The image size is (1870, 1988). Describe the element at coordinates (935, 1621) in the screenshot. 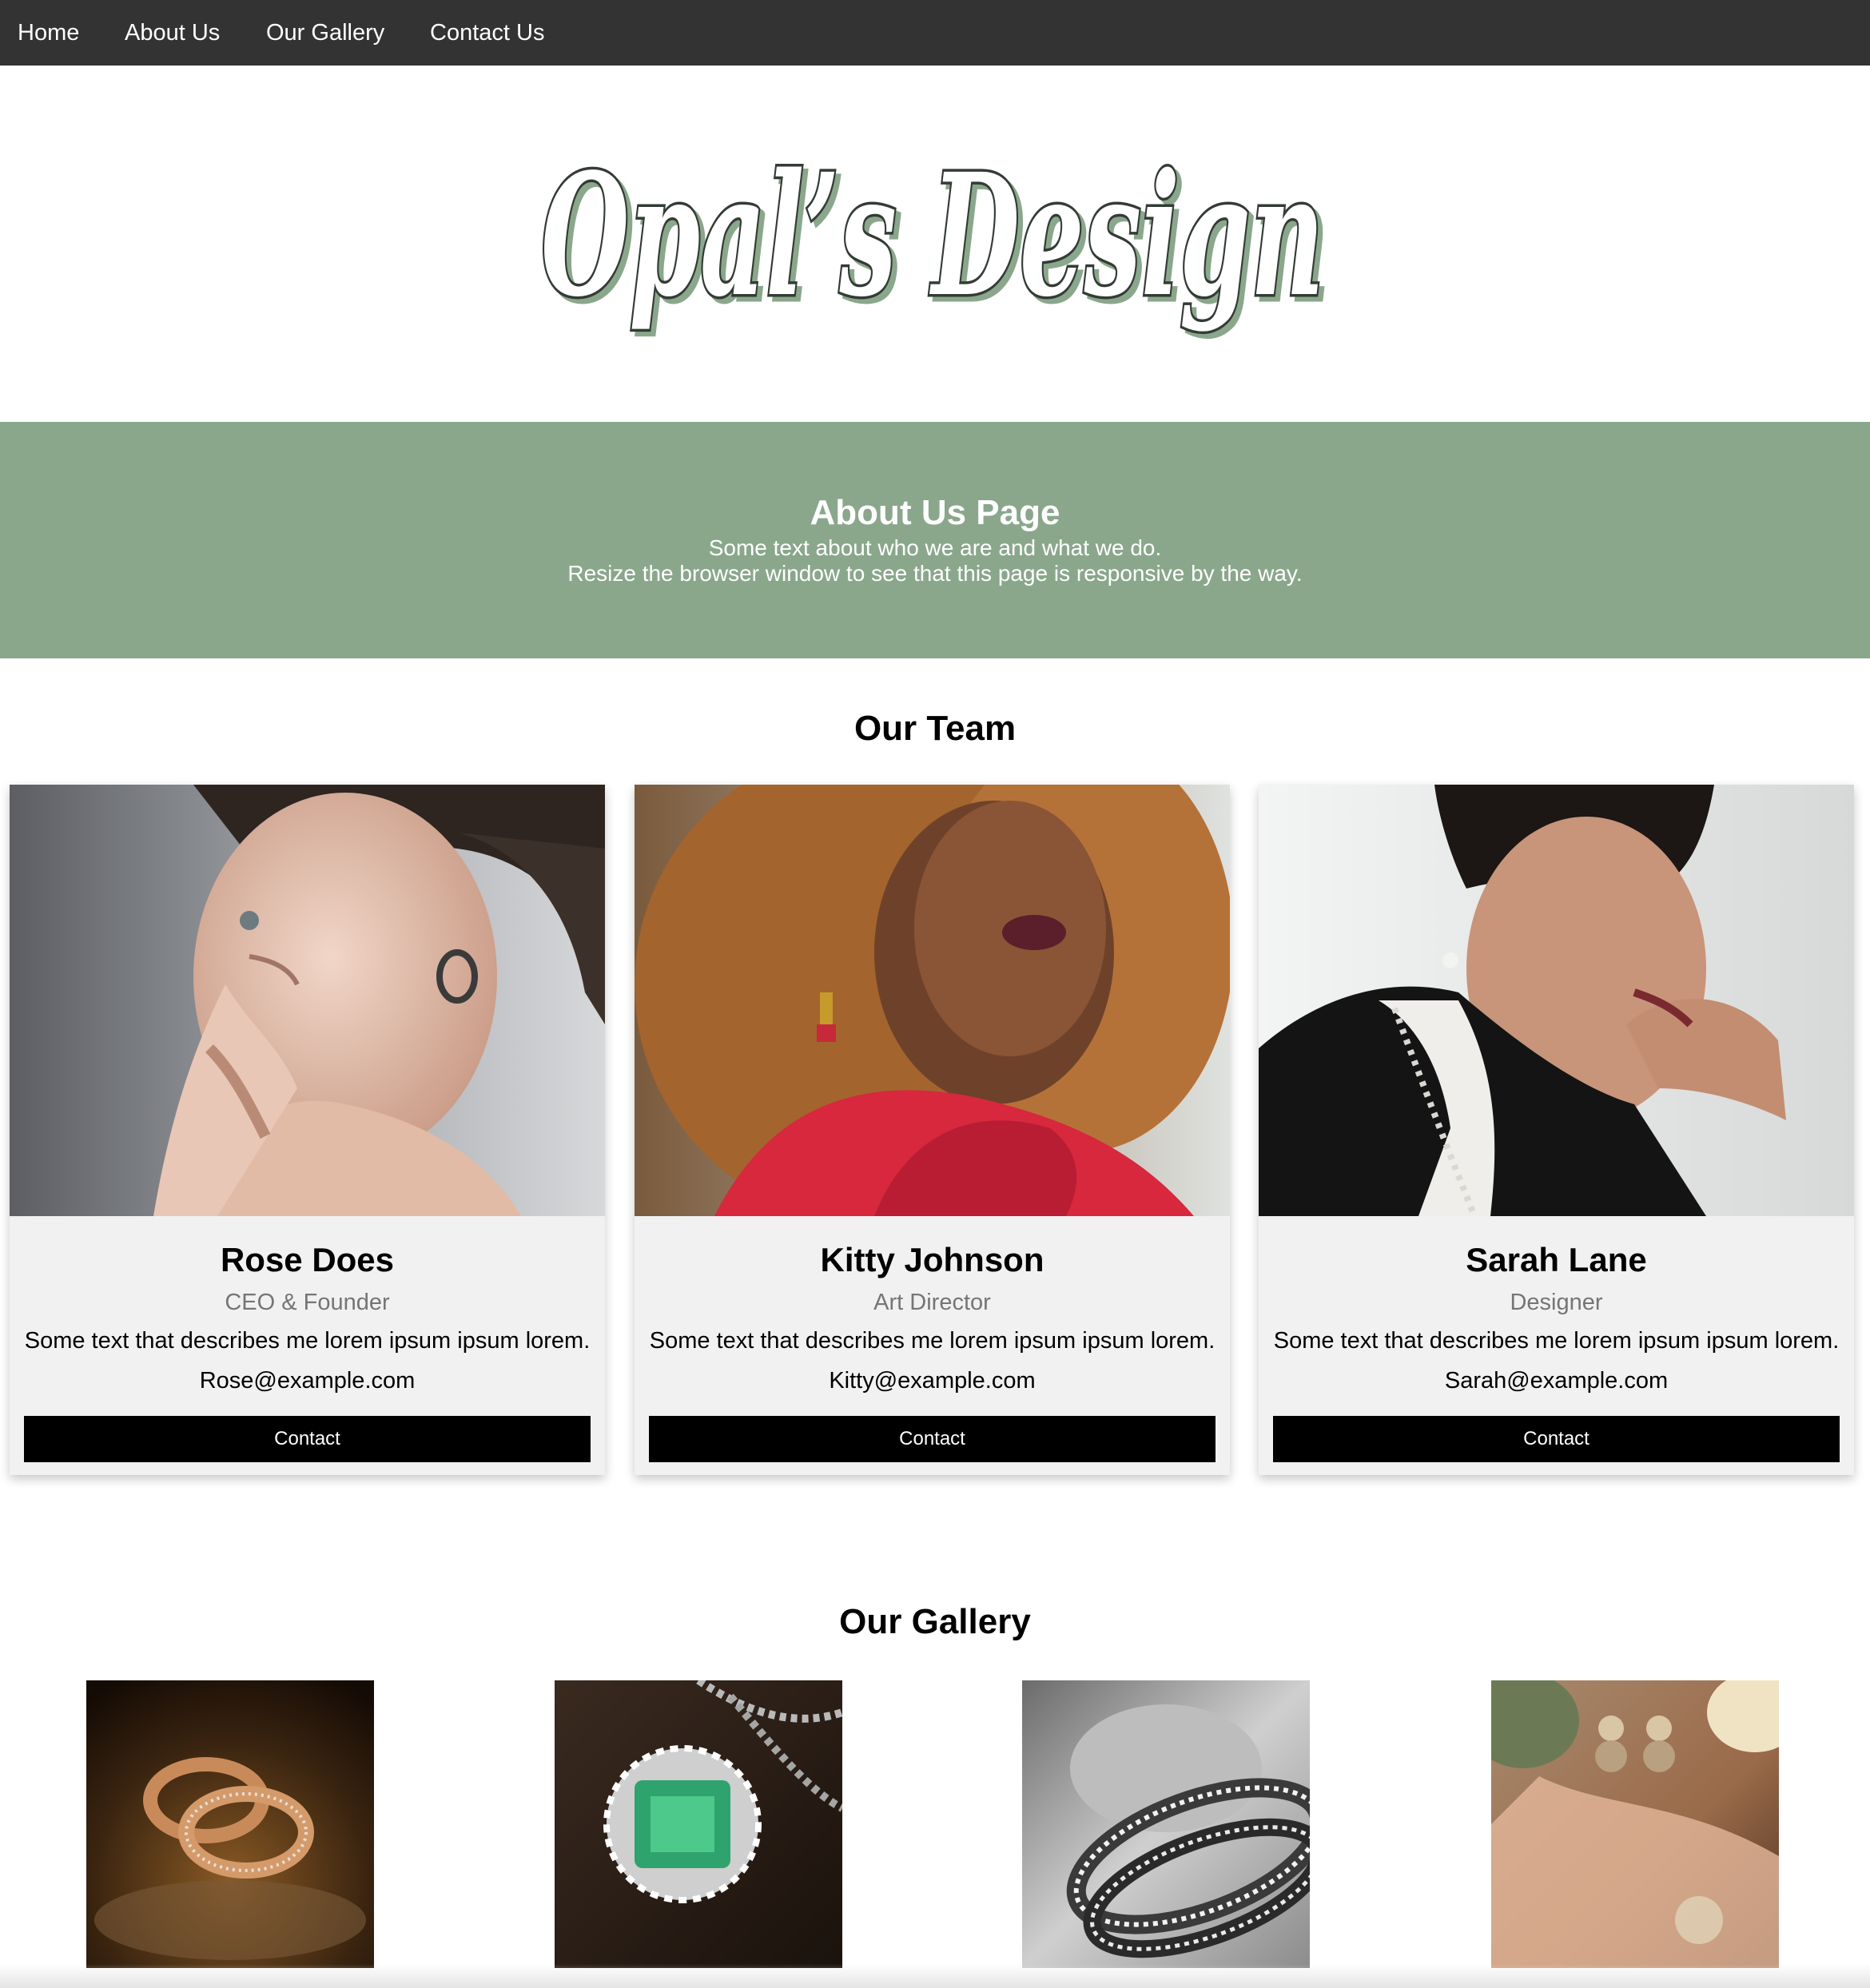

I see `gallery-heading: Our Gallery` at that location.